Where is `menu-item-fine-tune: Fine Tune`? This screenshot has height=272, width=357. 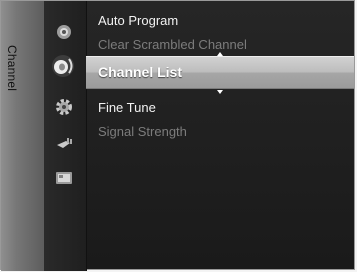 menu-item-fine-tune: Fine Tune is located at coordinates (127, 108).